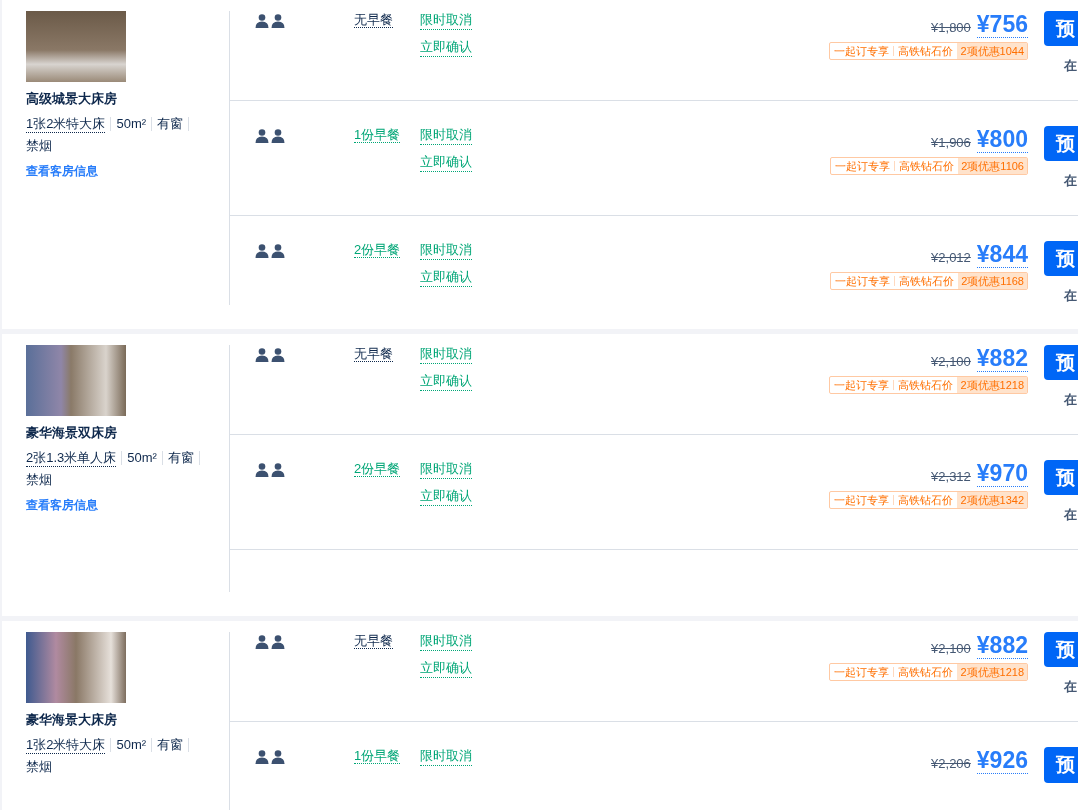 Image resolution: width=1078 pixels, height=810 pixels. What do you see at coordinates (951, 763) in the screenshot?
I see `original-price: ¥2,206` at bounding box center [951, 763].